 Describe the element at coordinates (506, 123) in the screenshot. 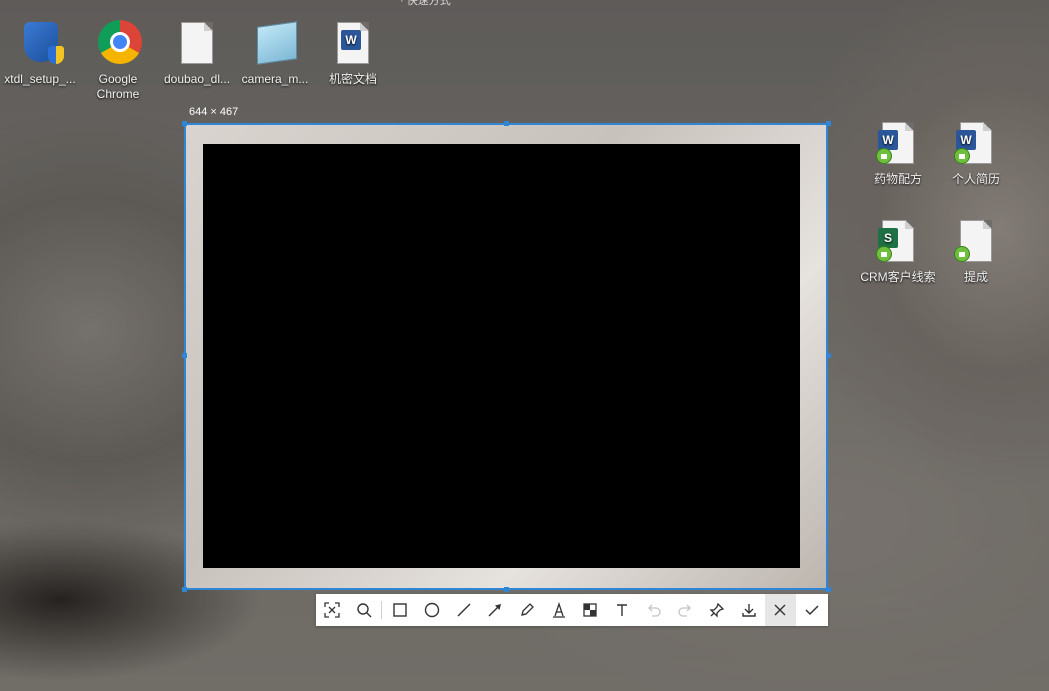

I see `resize-handle-top` at that location.